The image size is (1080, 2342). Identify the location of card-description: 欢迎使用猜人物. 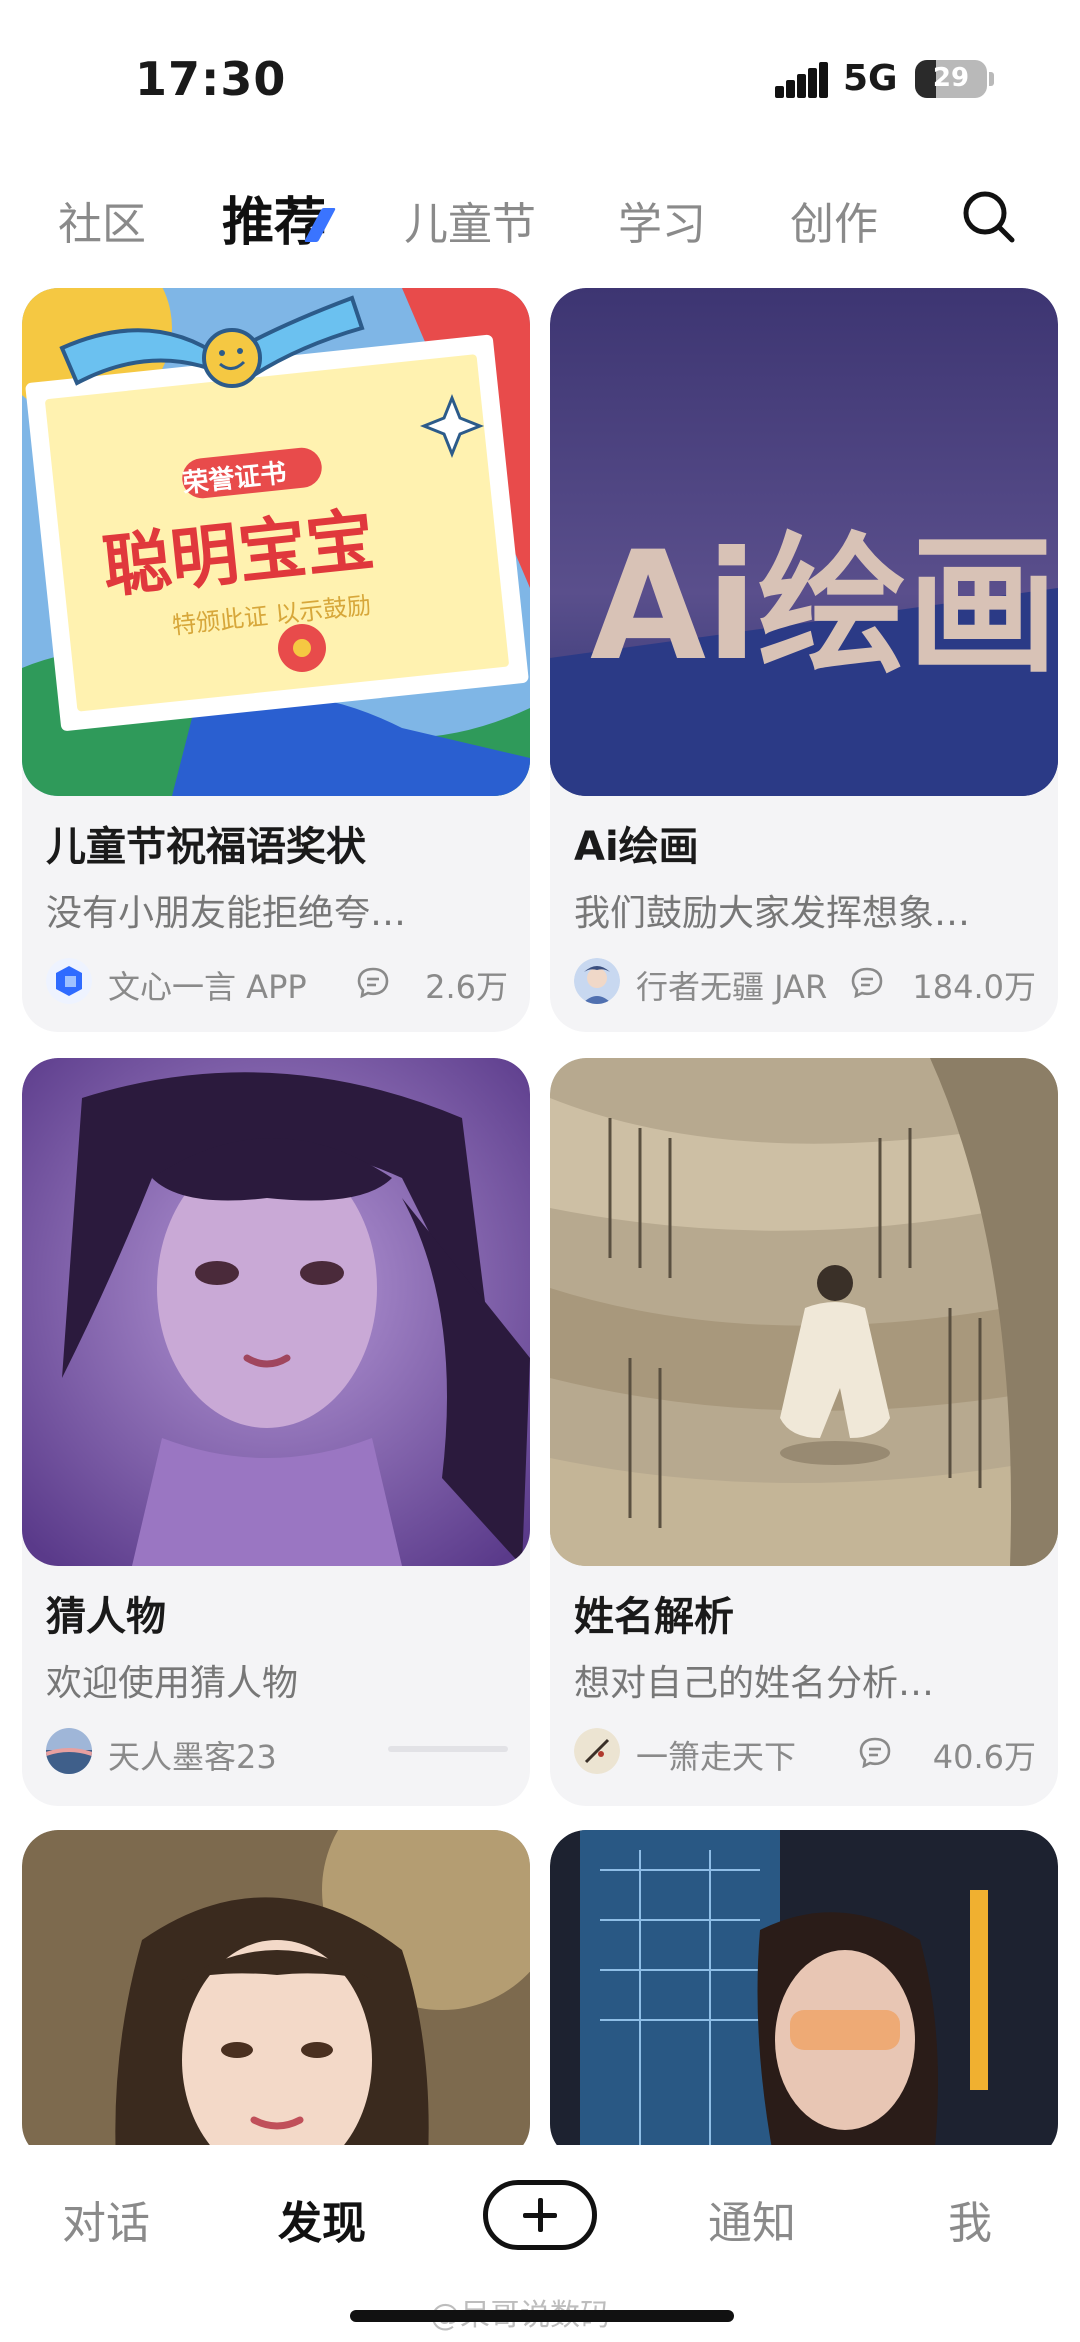
(172, 1683).